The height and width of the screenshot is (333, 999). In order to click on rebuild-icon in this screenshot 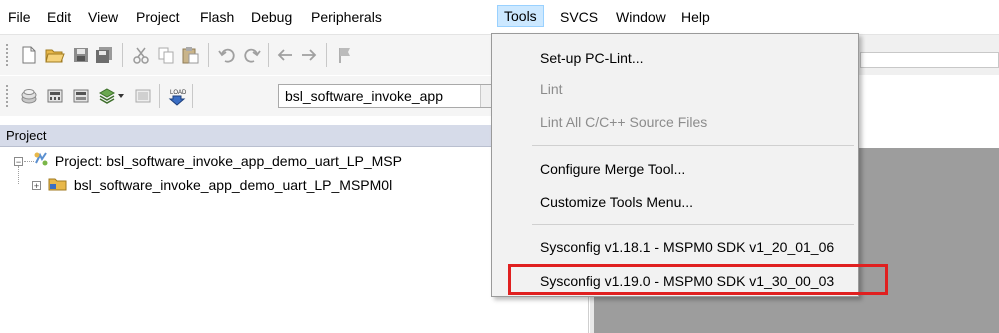, I will do `click(81, 96)`.